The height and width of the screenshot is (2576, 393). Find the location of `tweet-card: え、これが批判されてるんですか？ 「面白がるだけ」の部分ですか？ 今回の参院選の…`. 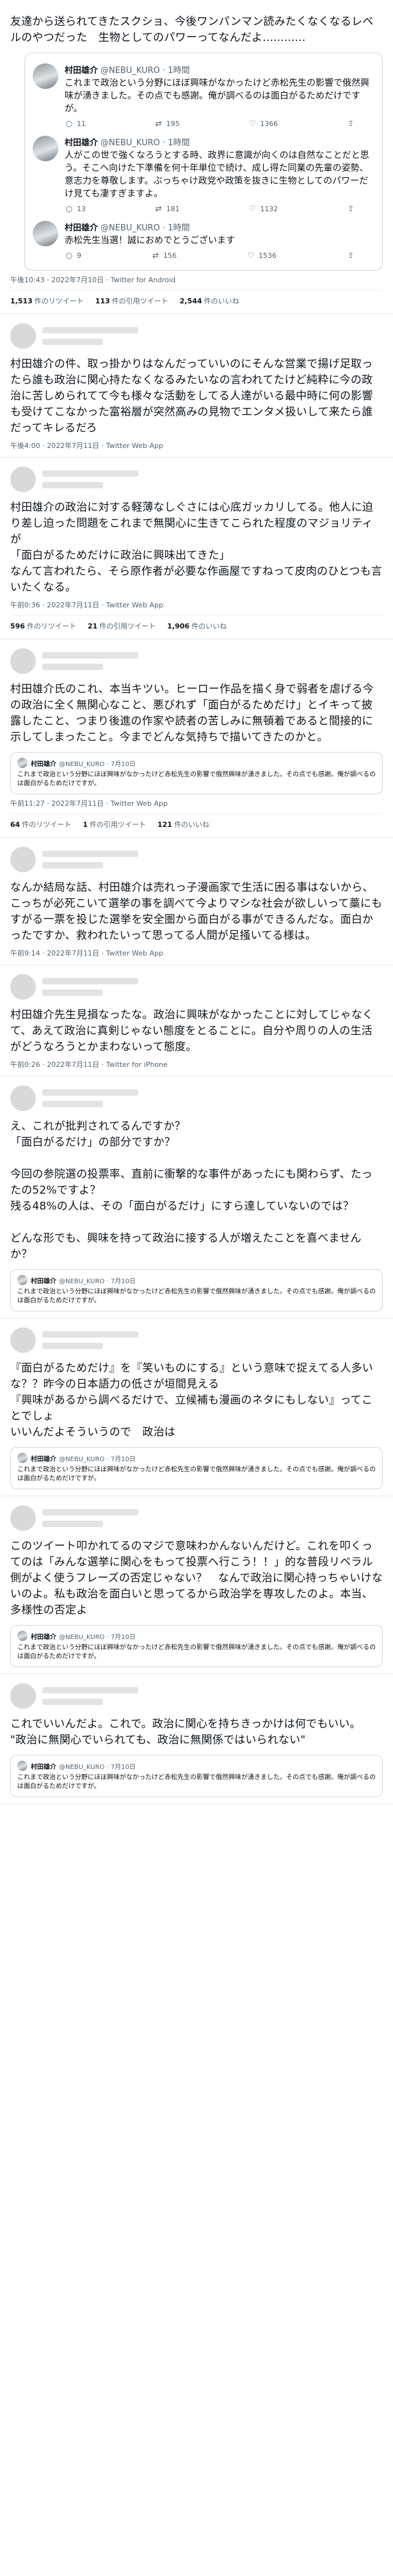

tweet-card: え、これが批判されてるんですか？ 「面白がるだけ」の部分ですか？ 今回の参院選の… is located at coordinates (196, 1197).